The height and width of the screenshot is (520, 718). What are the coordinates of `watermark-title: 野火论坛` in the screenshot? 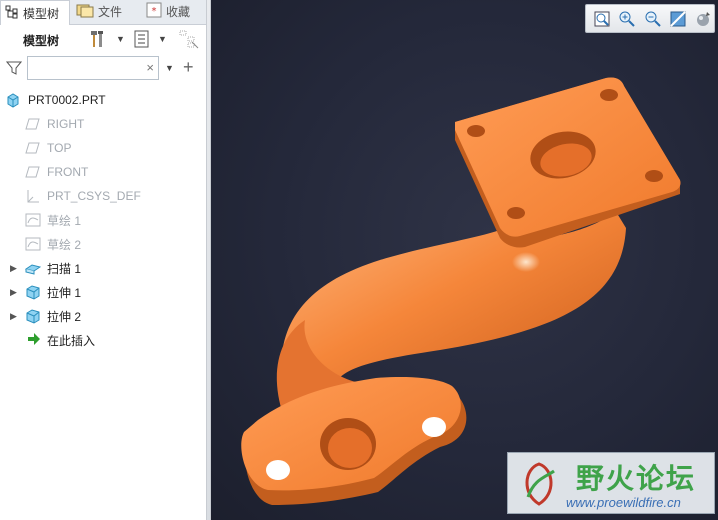 It's located at (636, 478).